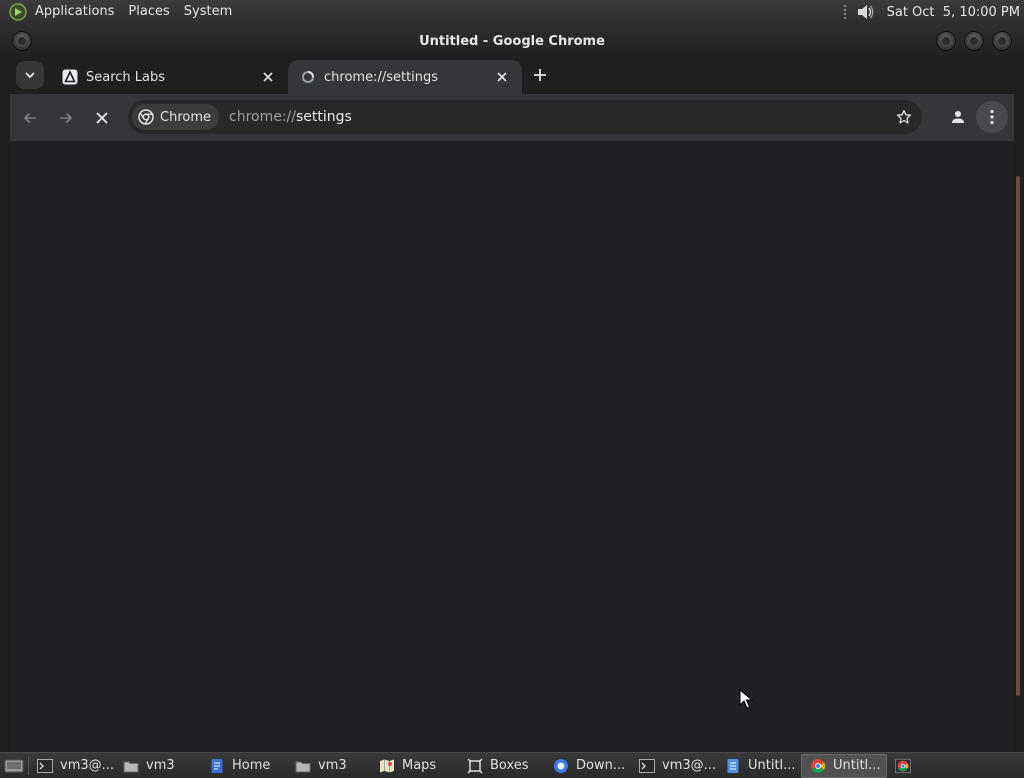  I want to click on task-home: Home, so click(244, 766).